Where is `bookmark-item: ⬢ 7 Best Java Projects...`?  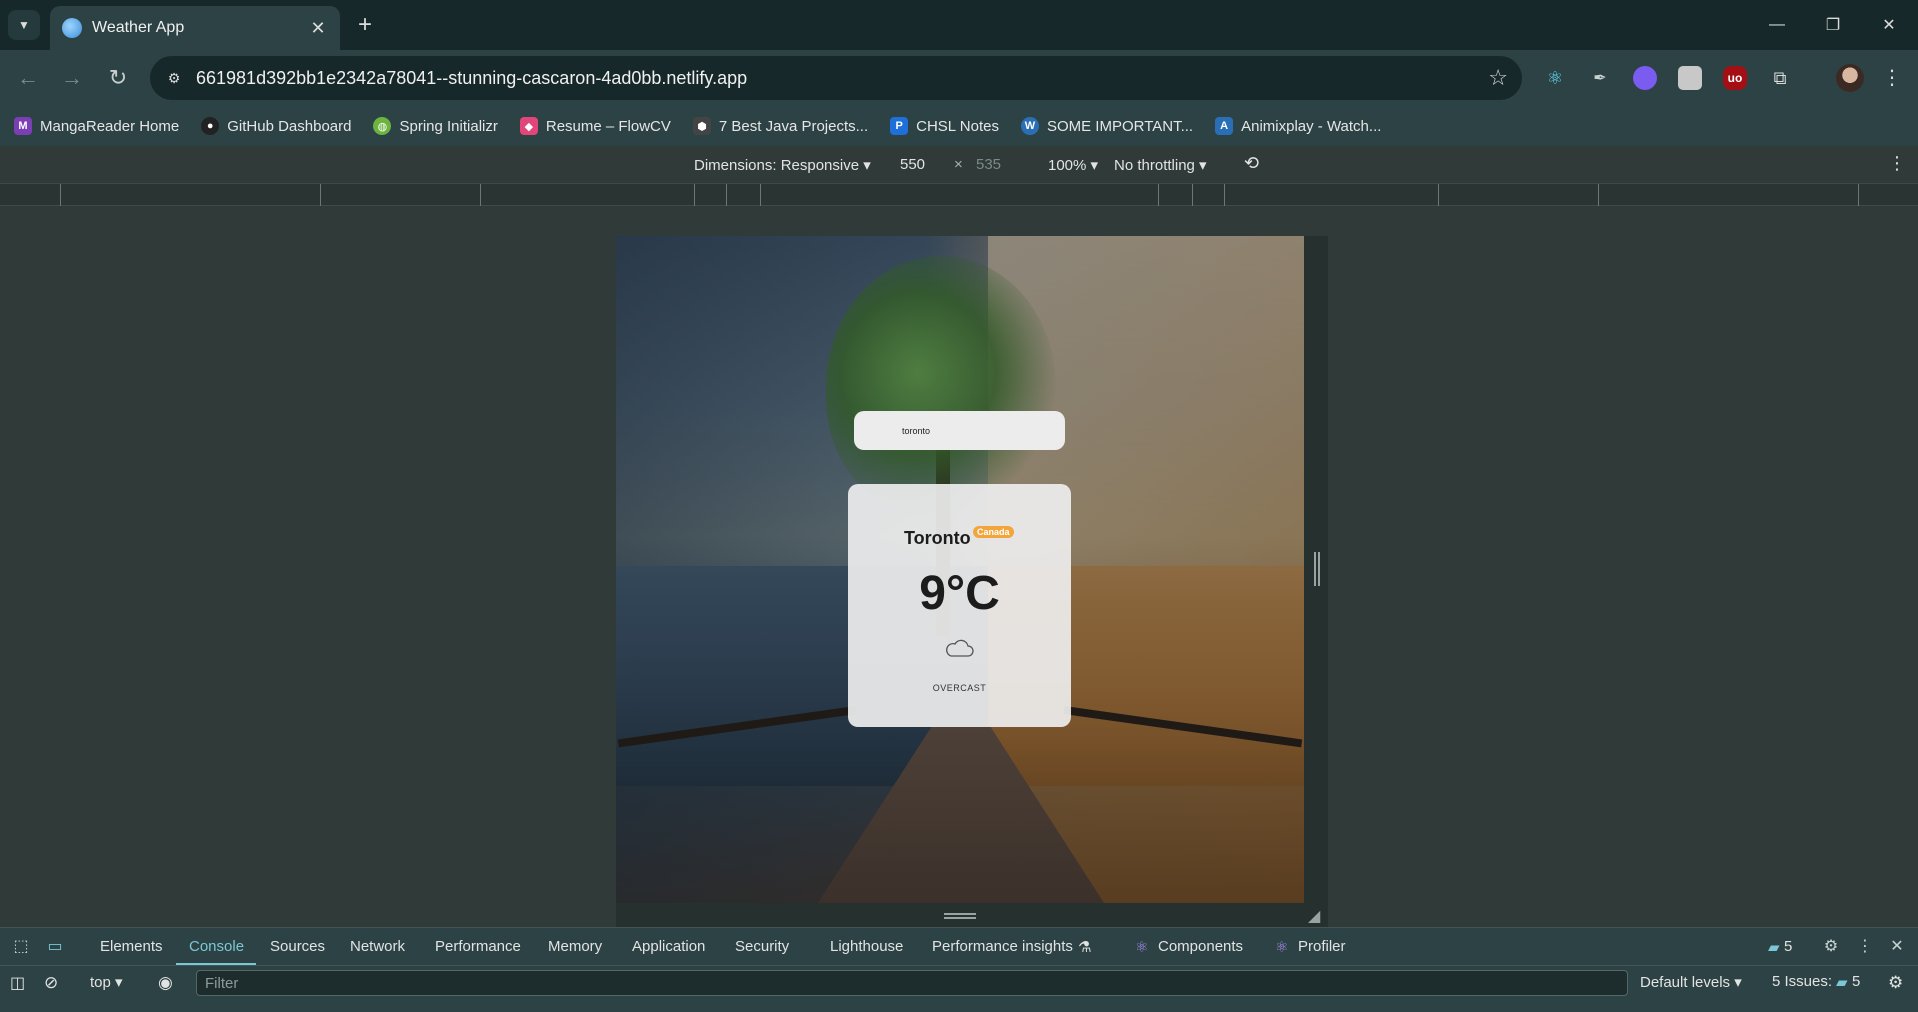
bookmark-item: ⬢ 7 Best Java Projects... is located at coordinates (780, 126).